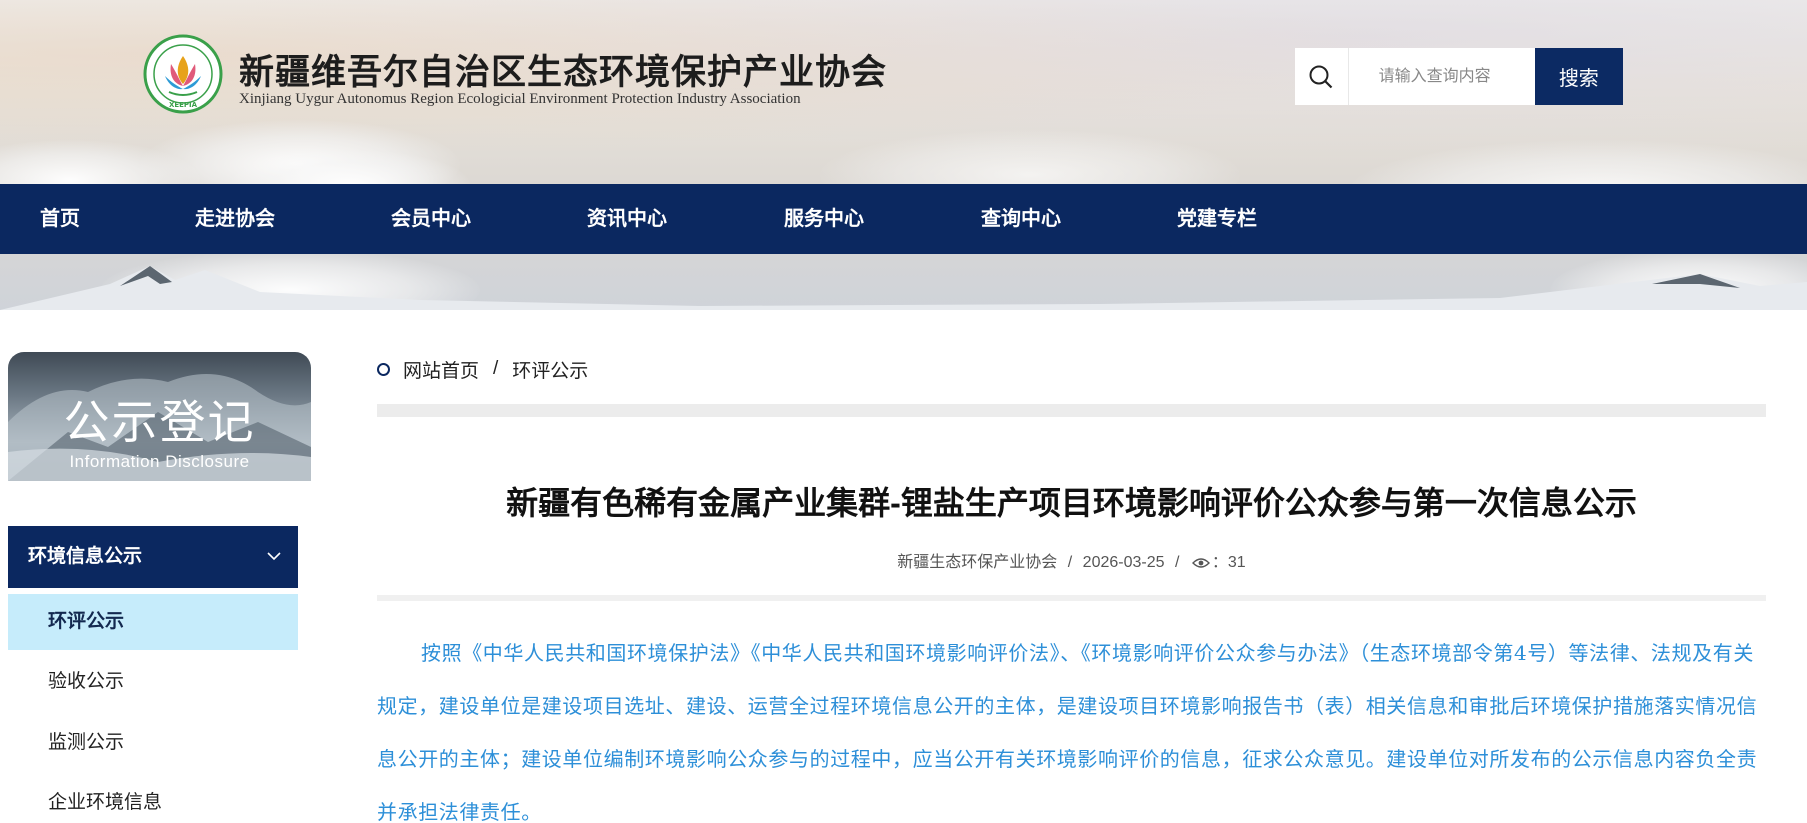  I want to click on article-views: 31, so click(1236, 562).